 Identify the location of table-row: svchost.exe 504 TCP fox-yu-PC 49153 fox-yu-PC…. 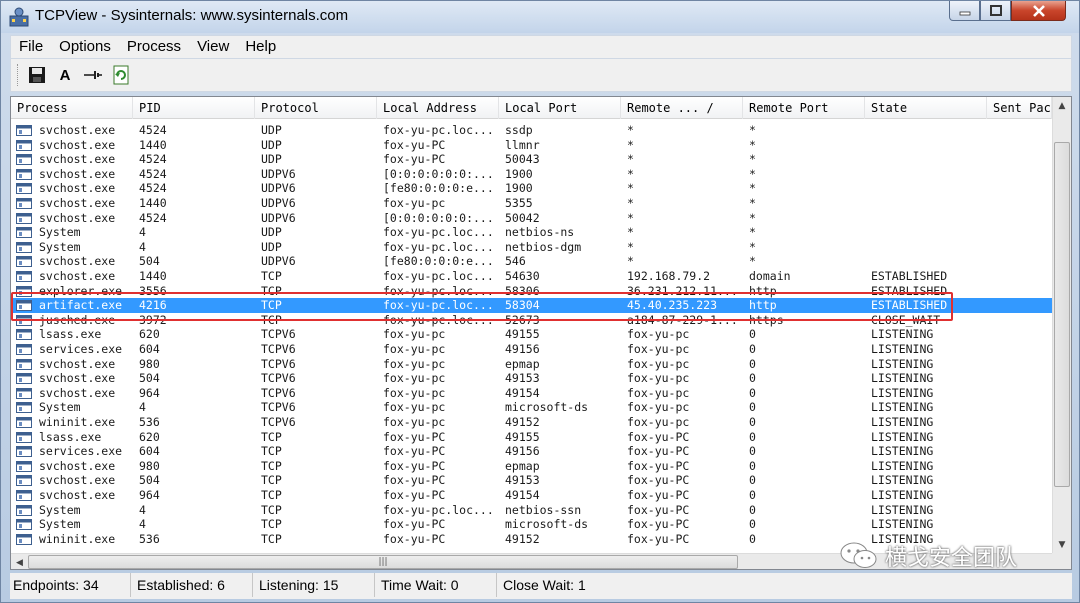
(531, 480).